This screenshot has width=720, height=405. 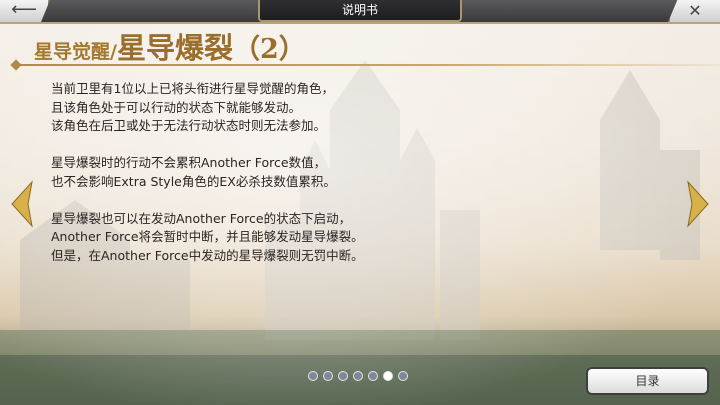 I want to click on chevron-right-icon, so click(x=698, y=204).